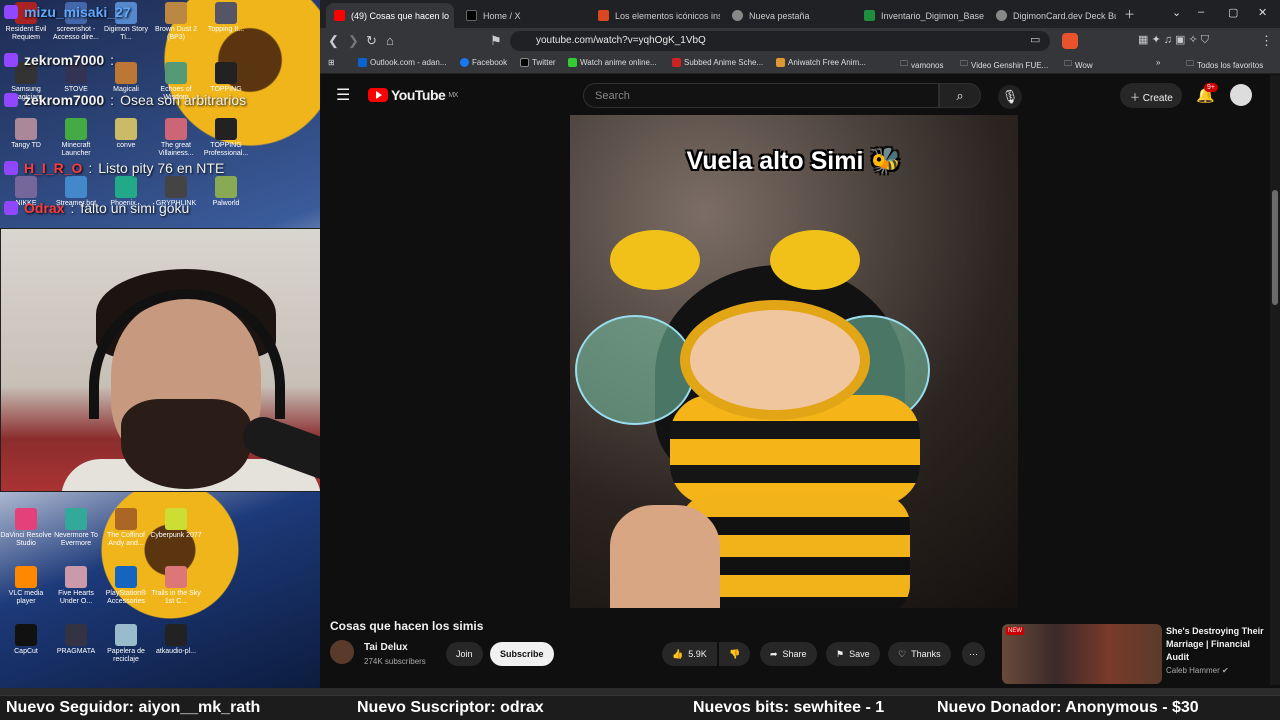  I want to click on recommended-thumbnail: NEW, so click(1082, 654).